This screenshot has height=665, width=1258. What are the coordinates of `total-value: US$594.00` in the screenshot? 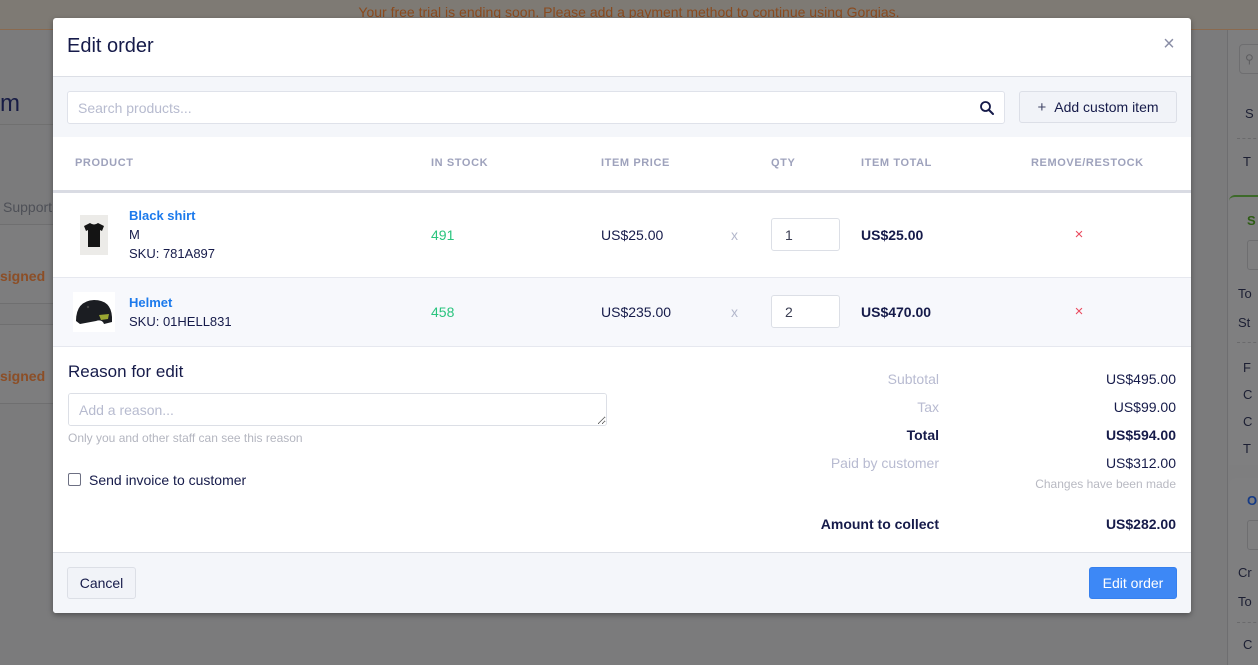 It's located at (1140, 434).